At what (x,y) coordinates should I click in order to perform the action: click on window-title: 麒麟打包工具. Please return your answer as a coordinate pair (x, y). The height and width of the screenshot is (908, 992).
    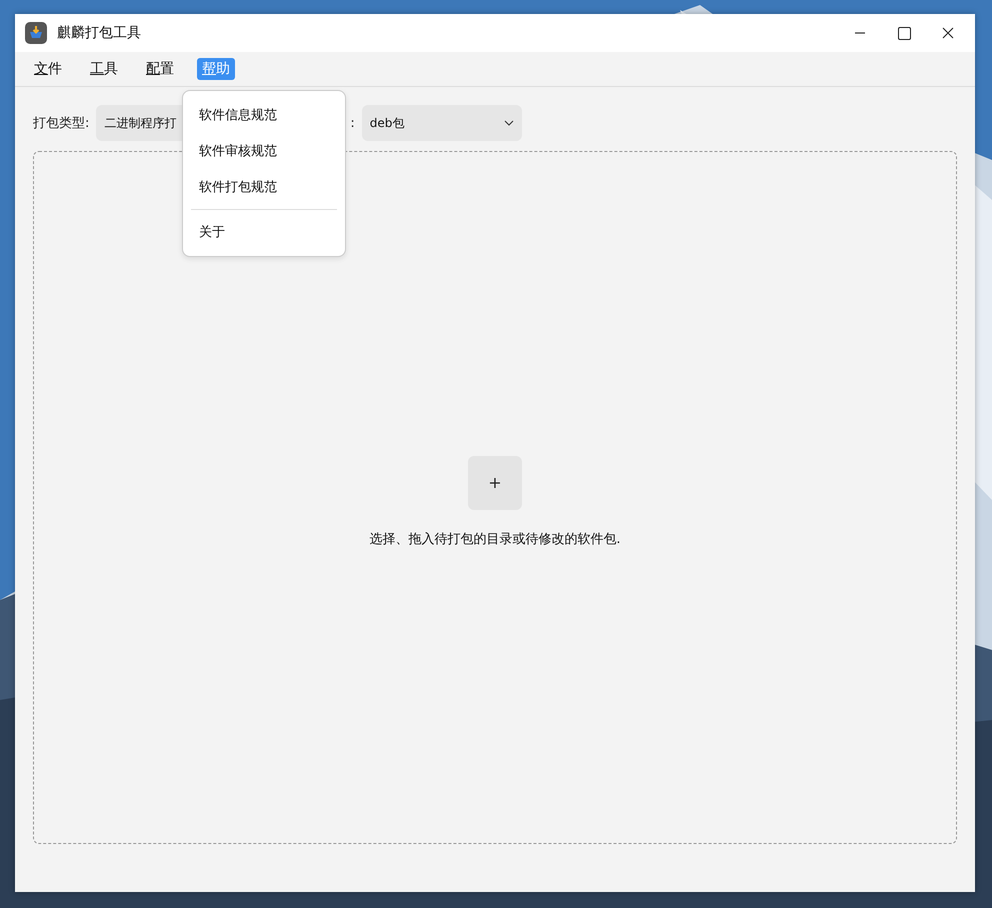
    Looking at the image, I should click on (99, 33).